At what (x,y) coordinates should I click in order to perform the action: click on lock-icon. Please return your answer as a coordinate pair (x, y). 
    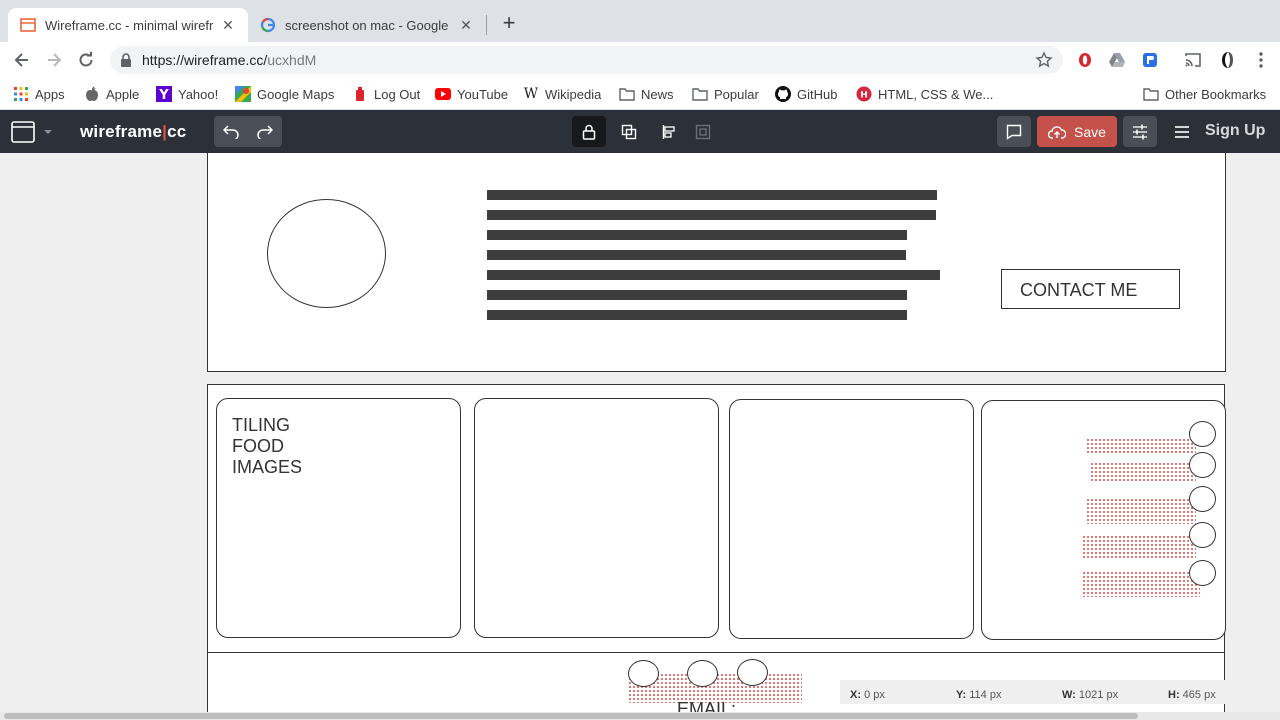
    Looking at the image, I should click on (126, 60).